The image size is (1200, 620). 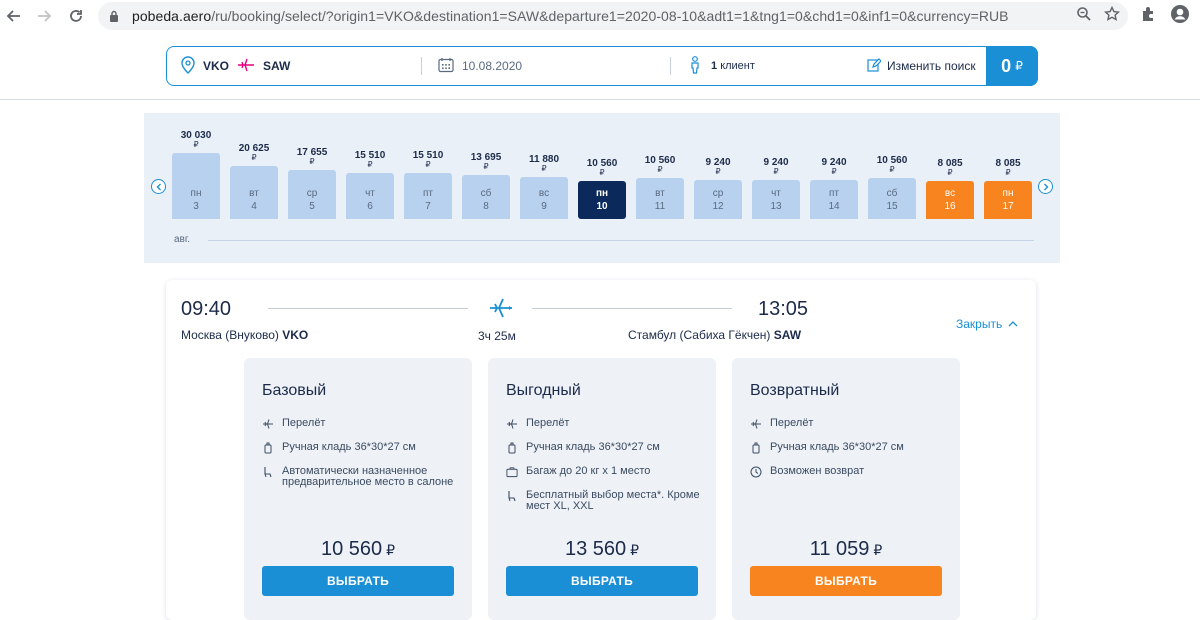 What do you see at coordinates (878, 550) in the screenshot?
I see `tariff-price-currency: ₽` at bounding box center [878, 550].